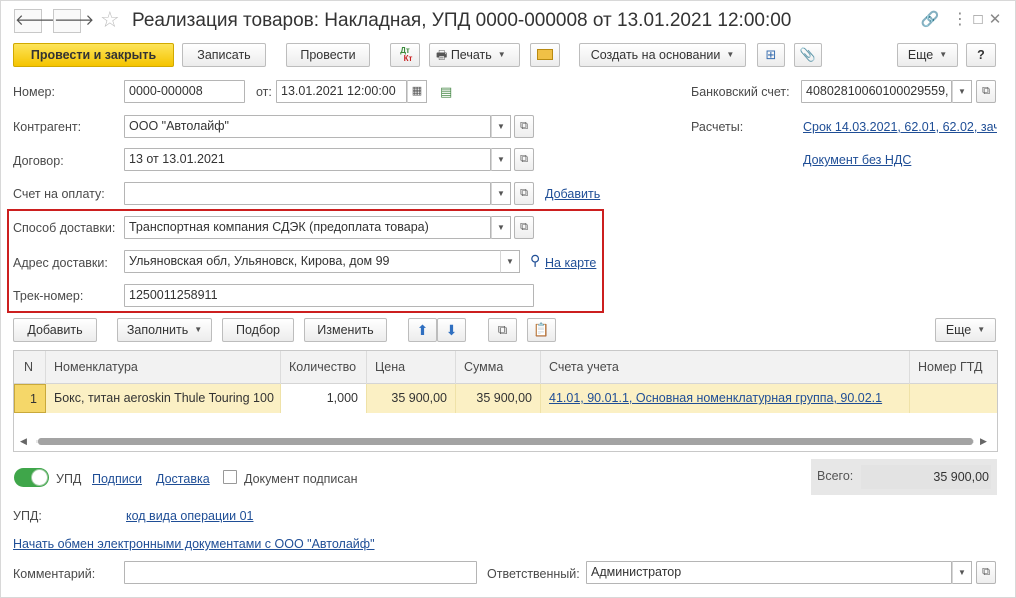 The height and width of the screenshot is (598, 1016). I want to click on date-label: от:, so click(264, 92).